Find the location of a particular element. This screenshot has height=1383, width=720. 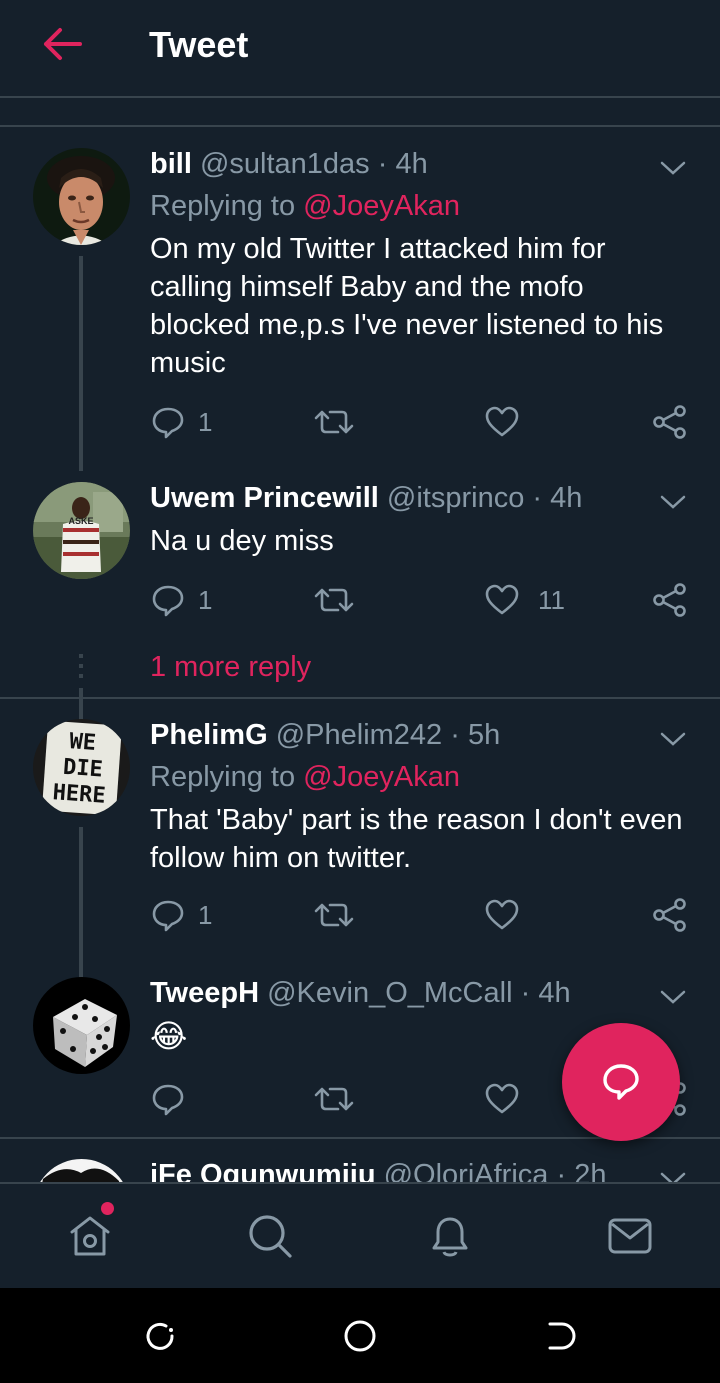

tweet-meta: bill @sultan1das · 4h is located at coordinates (289, 164).